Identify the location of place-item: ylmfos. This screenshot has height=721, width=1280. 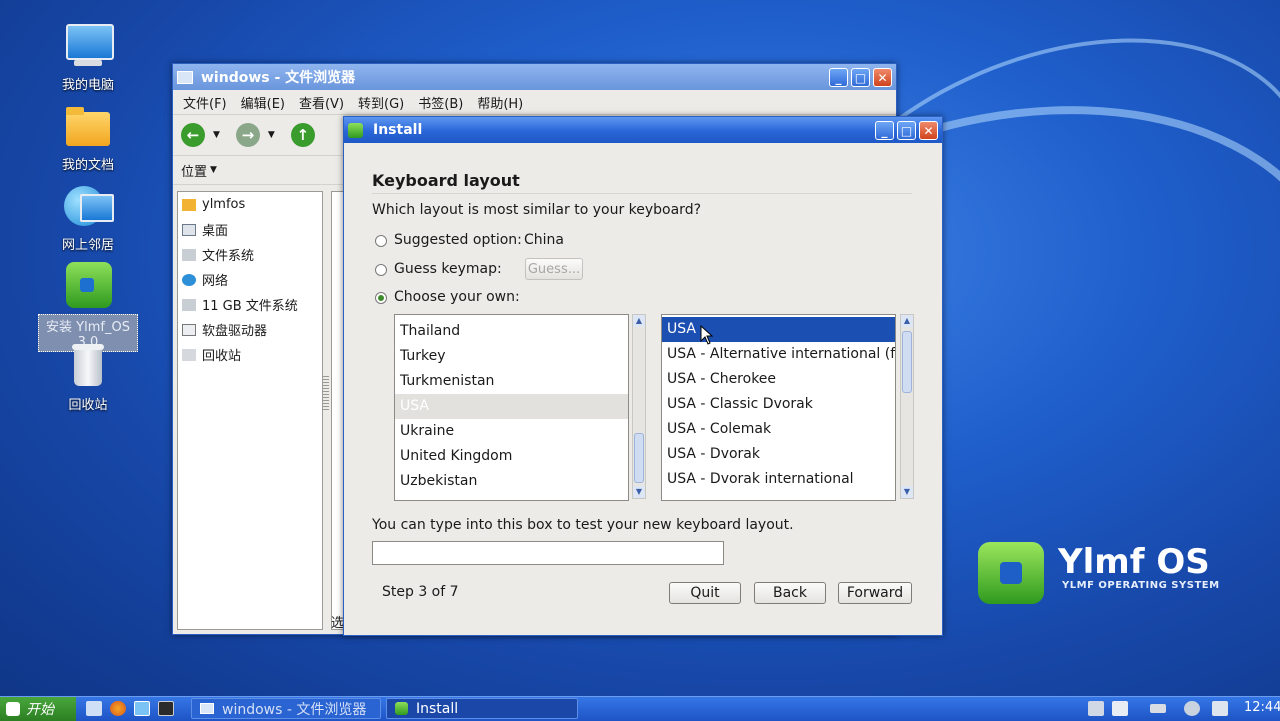
(250, 204).